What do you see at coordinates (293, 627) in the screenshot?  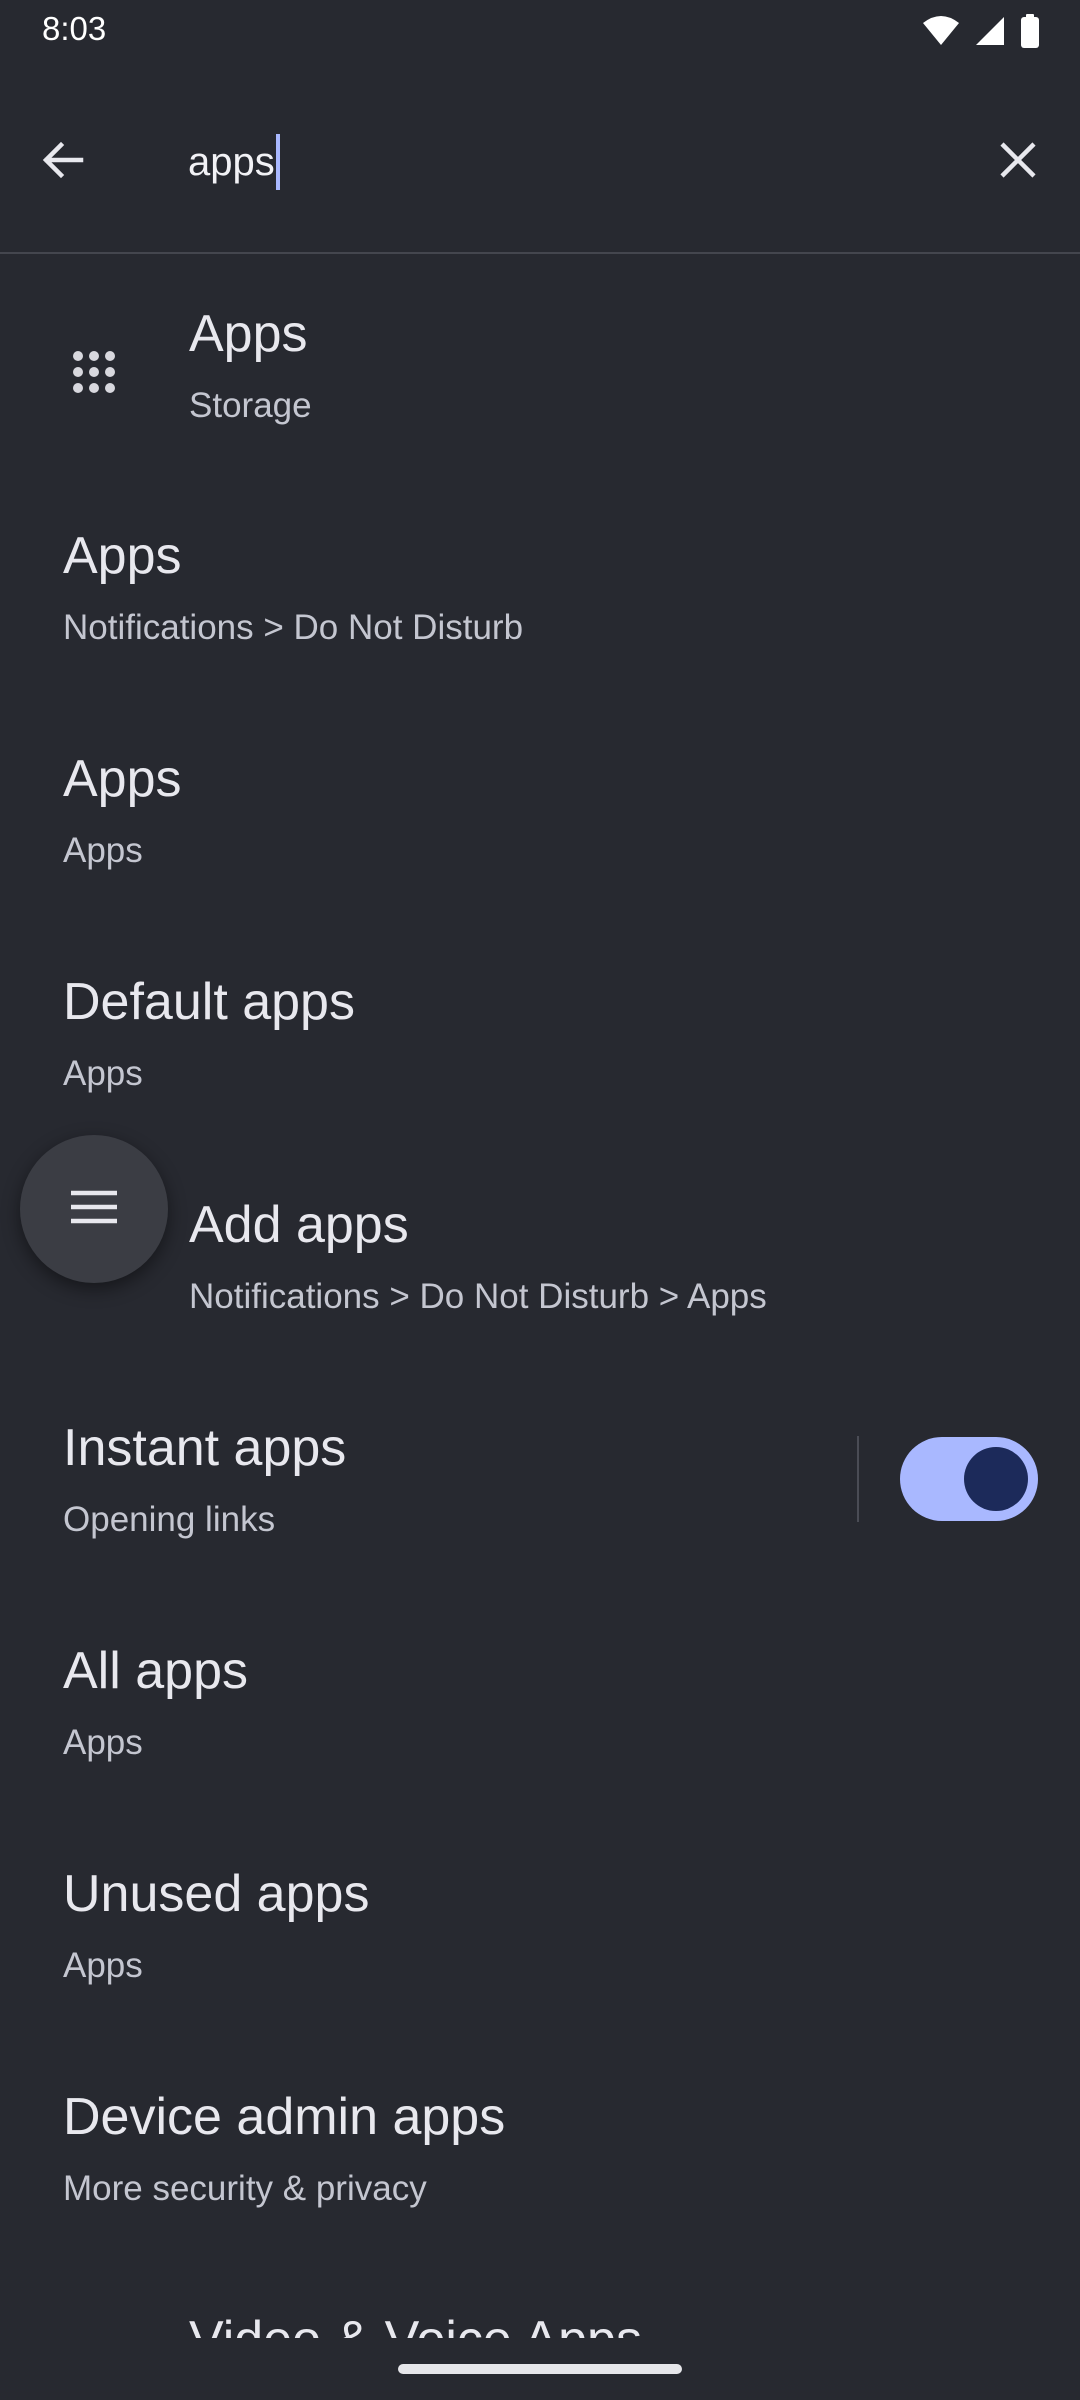 I see `result-subtitle: Notifications > Do Not Disturb` at bounding box center [293, 627].